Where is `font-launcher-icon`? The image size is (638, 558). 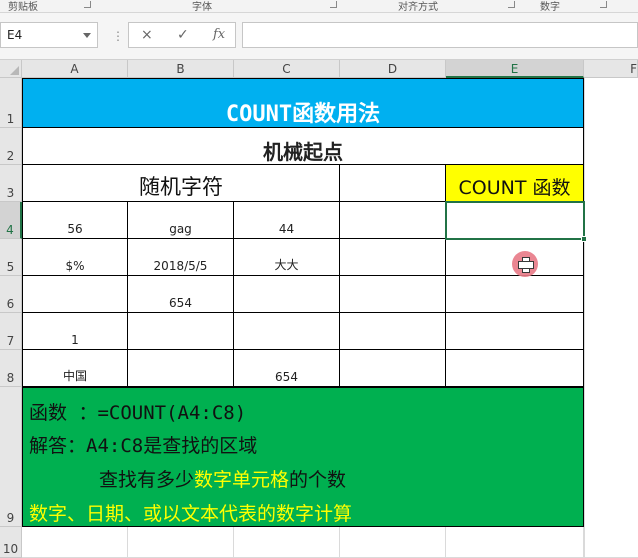
font-launcher-icon is located at coordinates (333, 4).